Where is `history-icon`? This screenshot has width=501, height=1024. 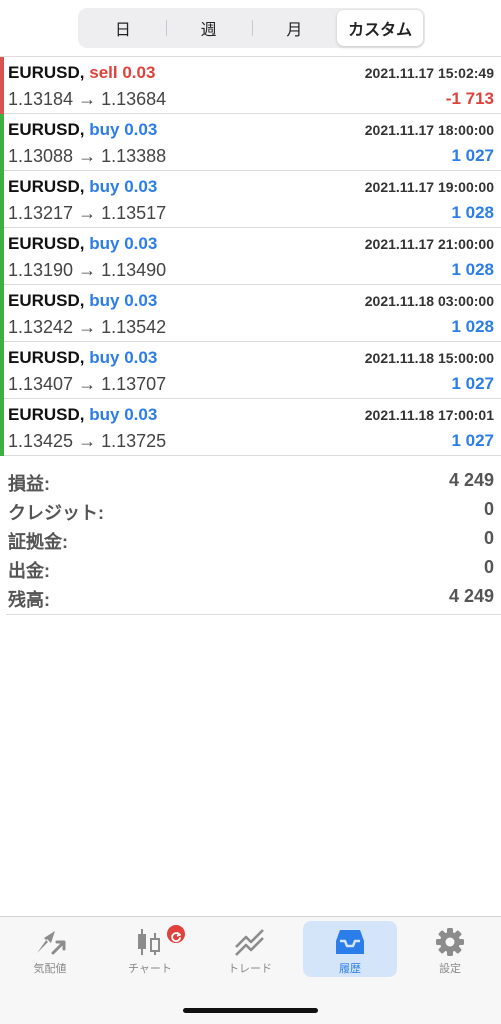 history-icon is located at coordinates (350, 942).